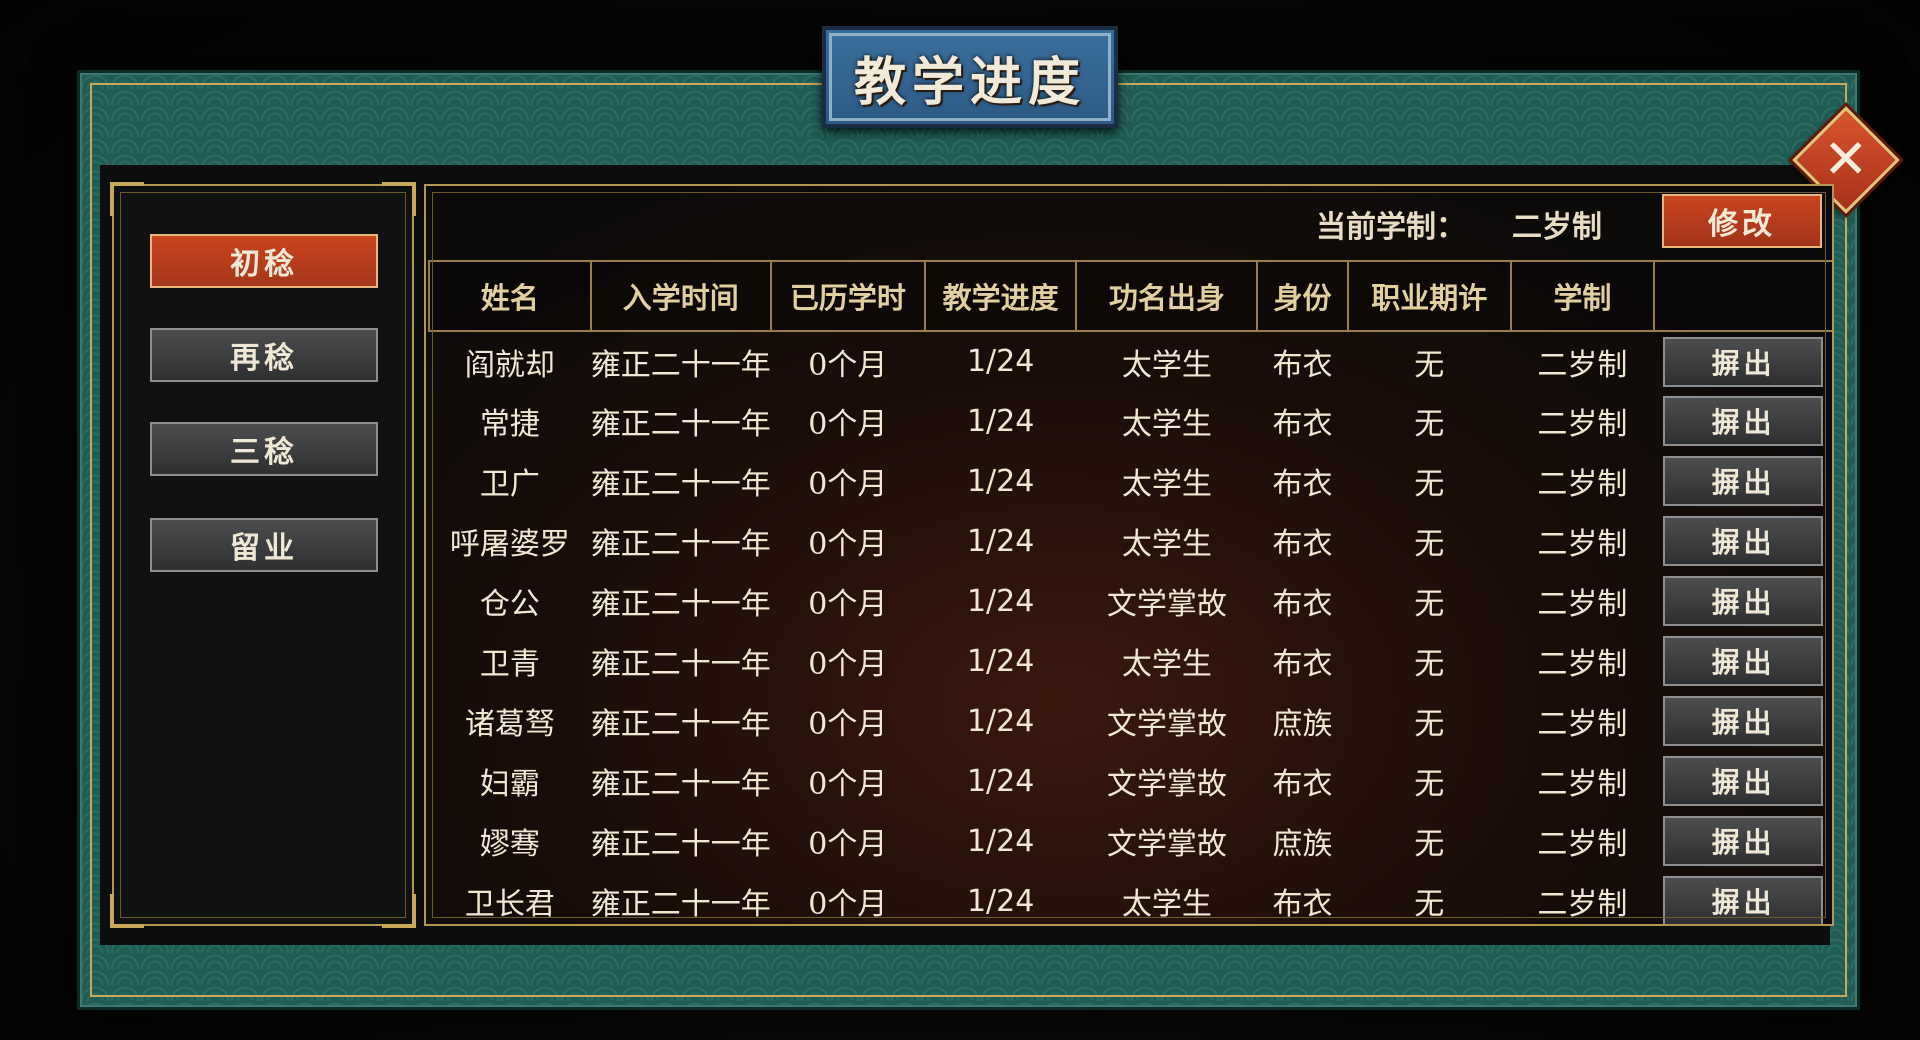  I want to click on title-plaque: 教学进度, so click(970, 77).